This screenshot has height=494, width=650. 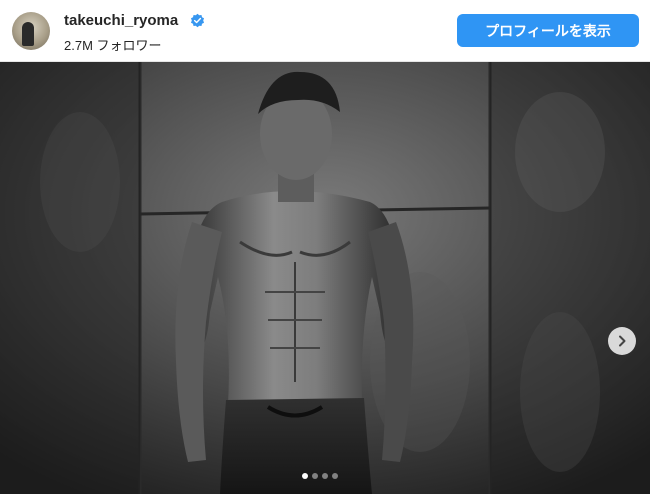 I want to click on post-header: takeuchi_ryoma 2.7M フォロワー プロフィールを表示, so click(x=325, y=31).